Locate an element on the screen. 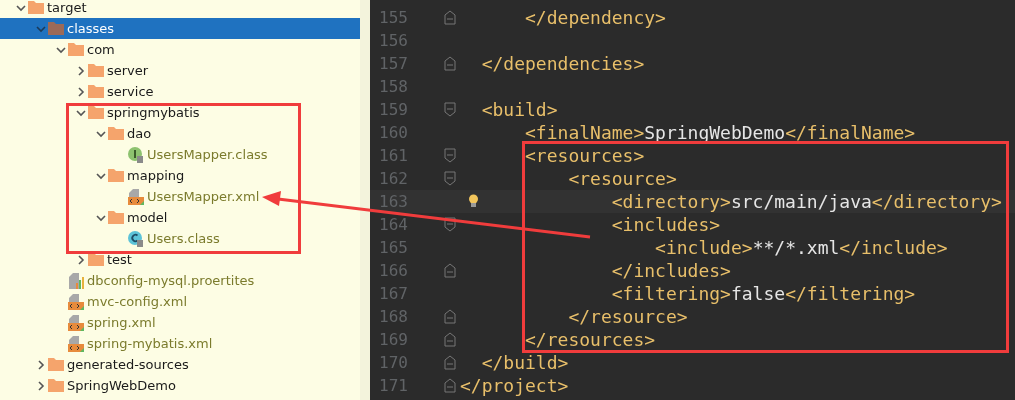 The height and width of the screenshot is (400, 1015). line-number: 157 is located at coordinates (393, 63).